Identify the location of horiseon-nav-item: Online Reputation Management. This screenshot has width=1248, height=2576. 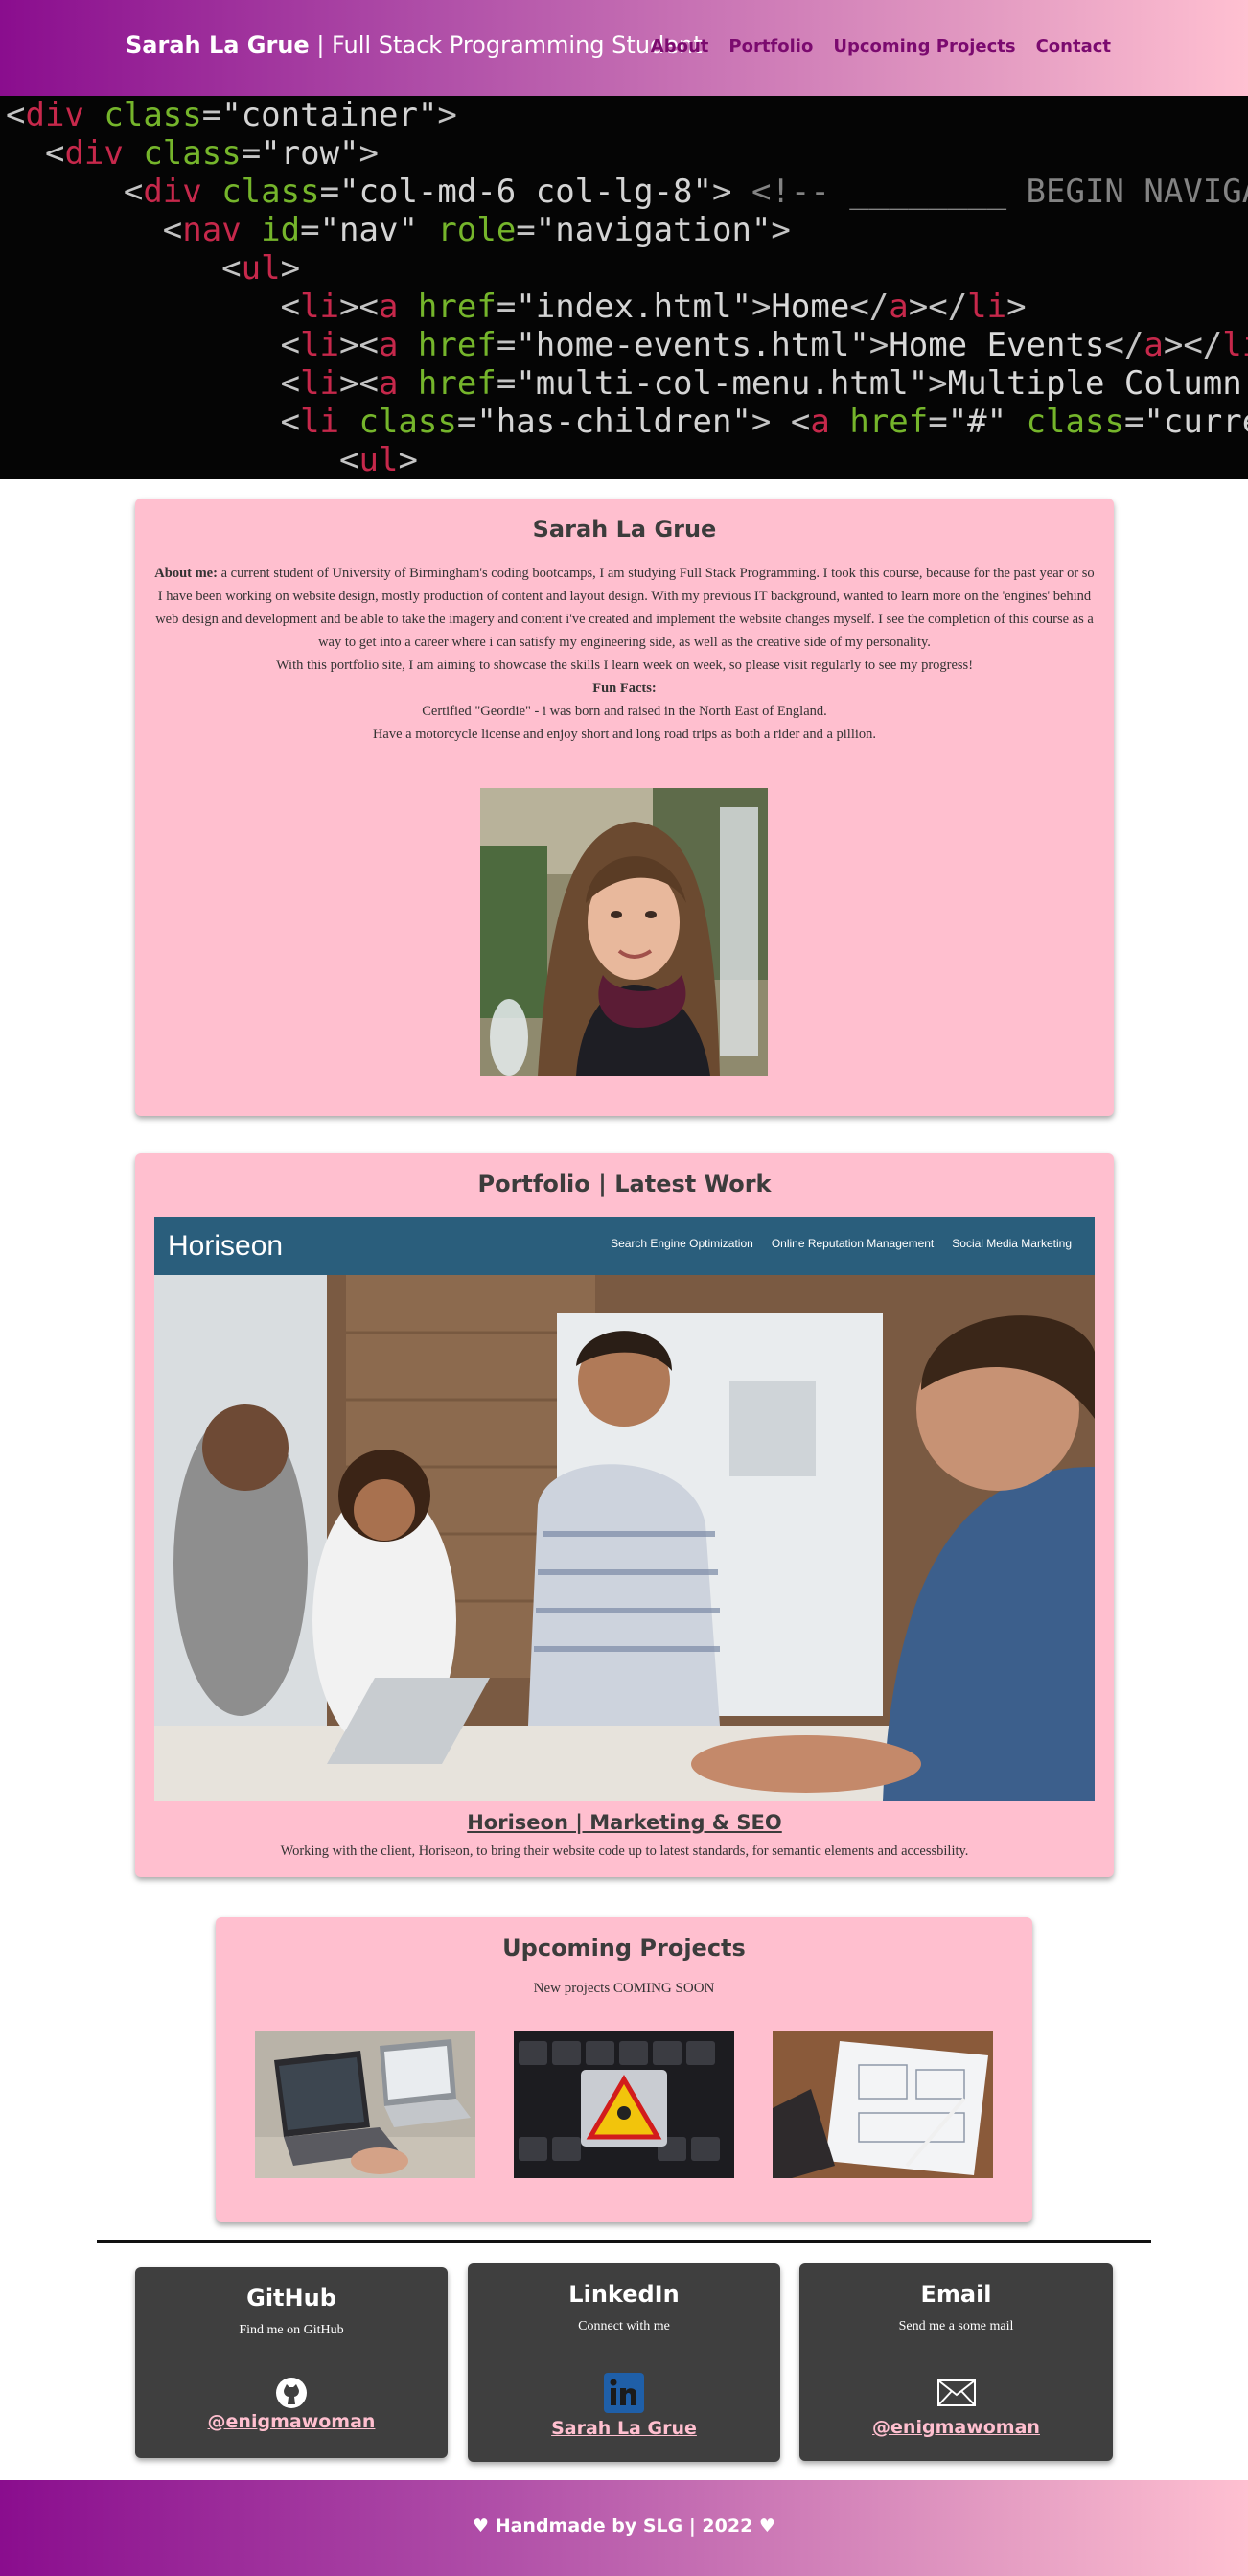
(853, 1244).